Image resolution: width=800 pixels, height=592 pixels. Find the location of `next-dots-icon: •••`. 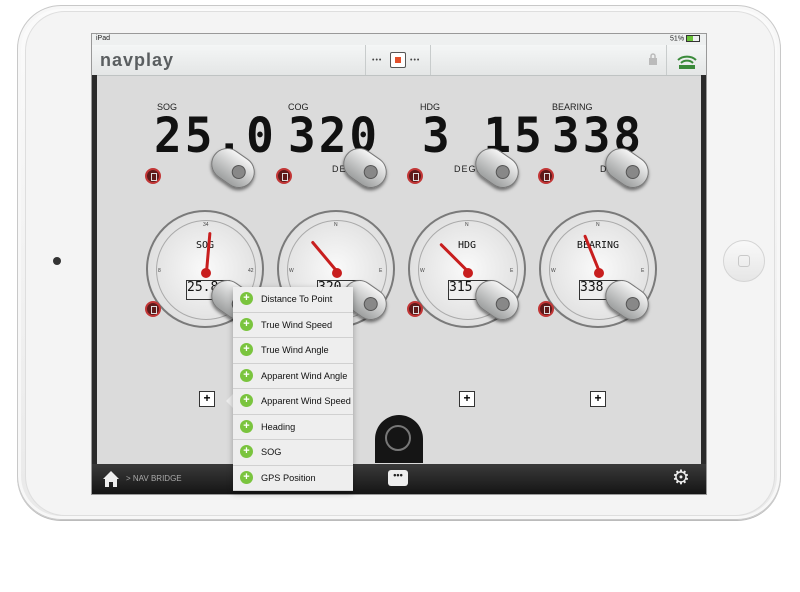

next-dots-icon: ••• is located at coordinates (415, 60).